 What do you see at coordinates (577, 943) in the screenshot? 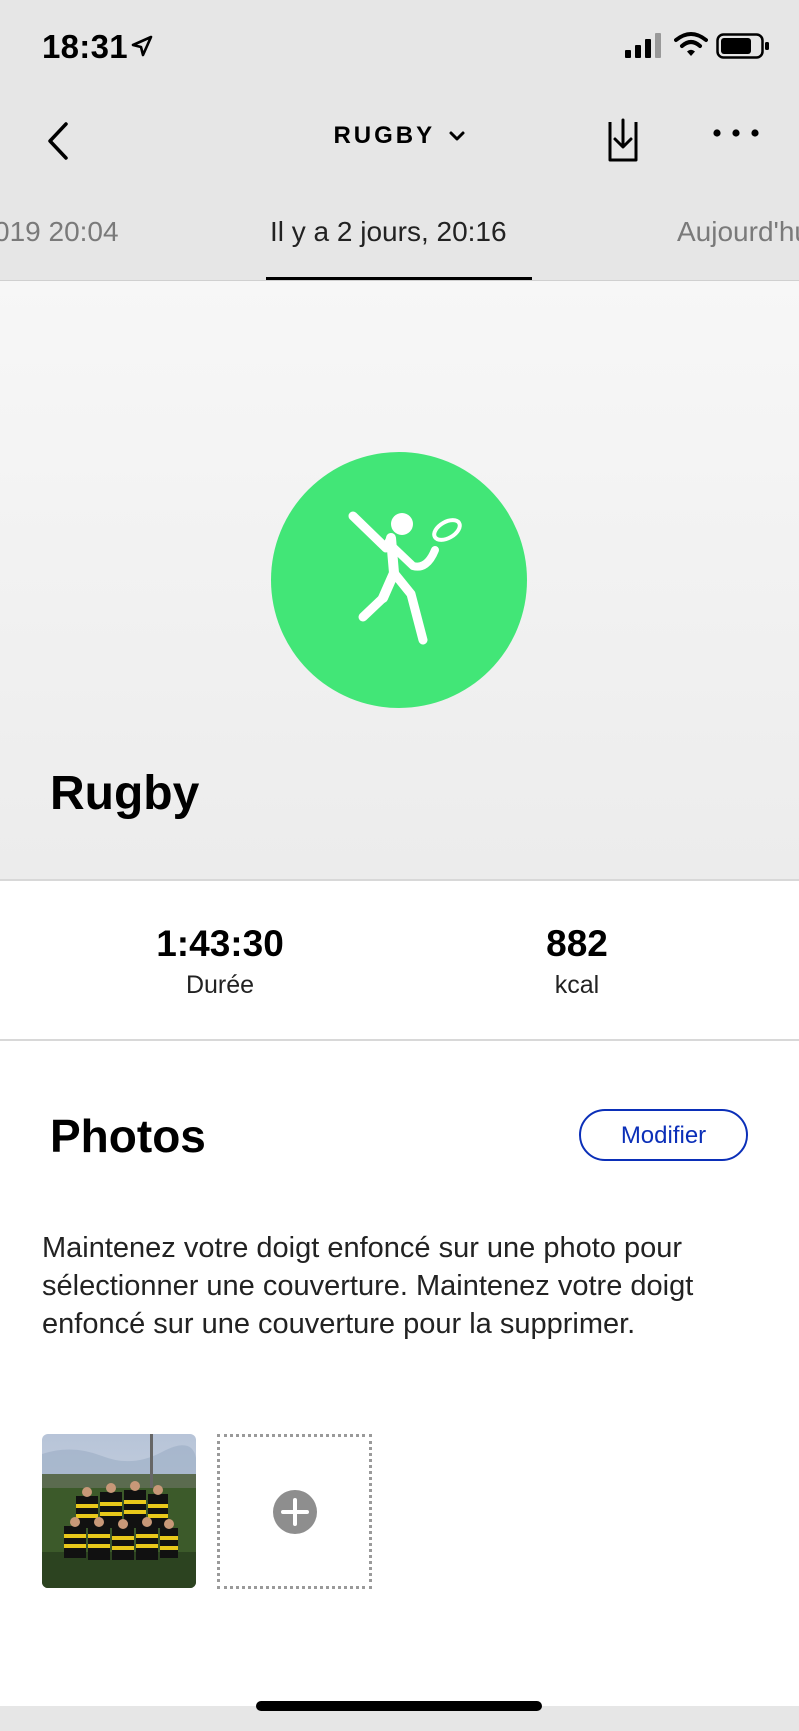
I see `kcal-value: 882` at bounding box center [577, 943].